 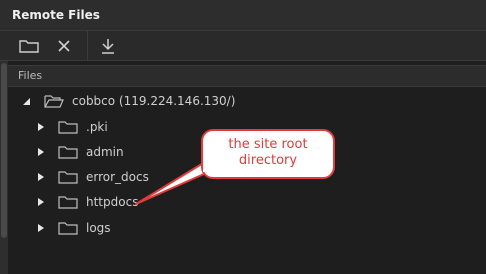 I want to click on callout-seam, so click(x=210, y=165).